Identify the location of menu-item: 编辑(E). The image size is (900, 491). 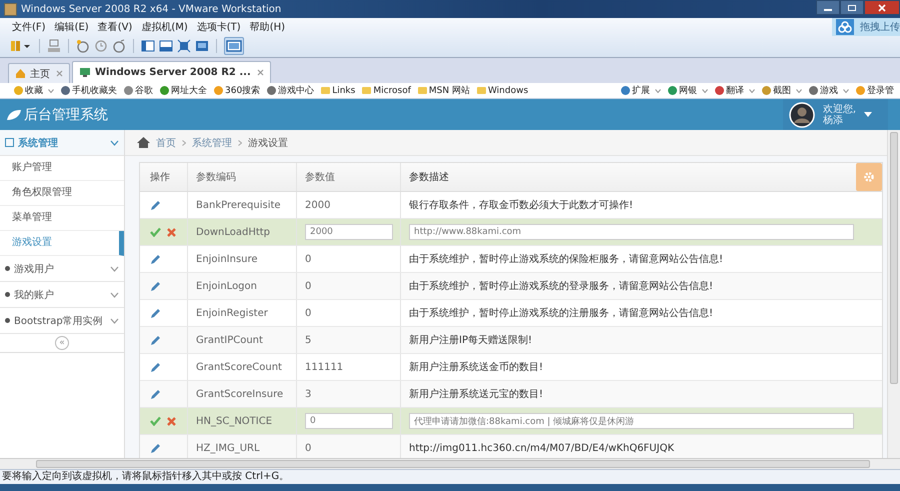
(71, 27).